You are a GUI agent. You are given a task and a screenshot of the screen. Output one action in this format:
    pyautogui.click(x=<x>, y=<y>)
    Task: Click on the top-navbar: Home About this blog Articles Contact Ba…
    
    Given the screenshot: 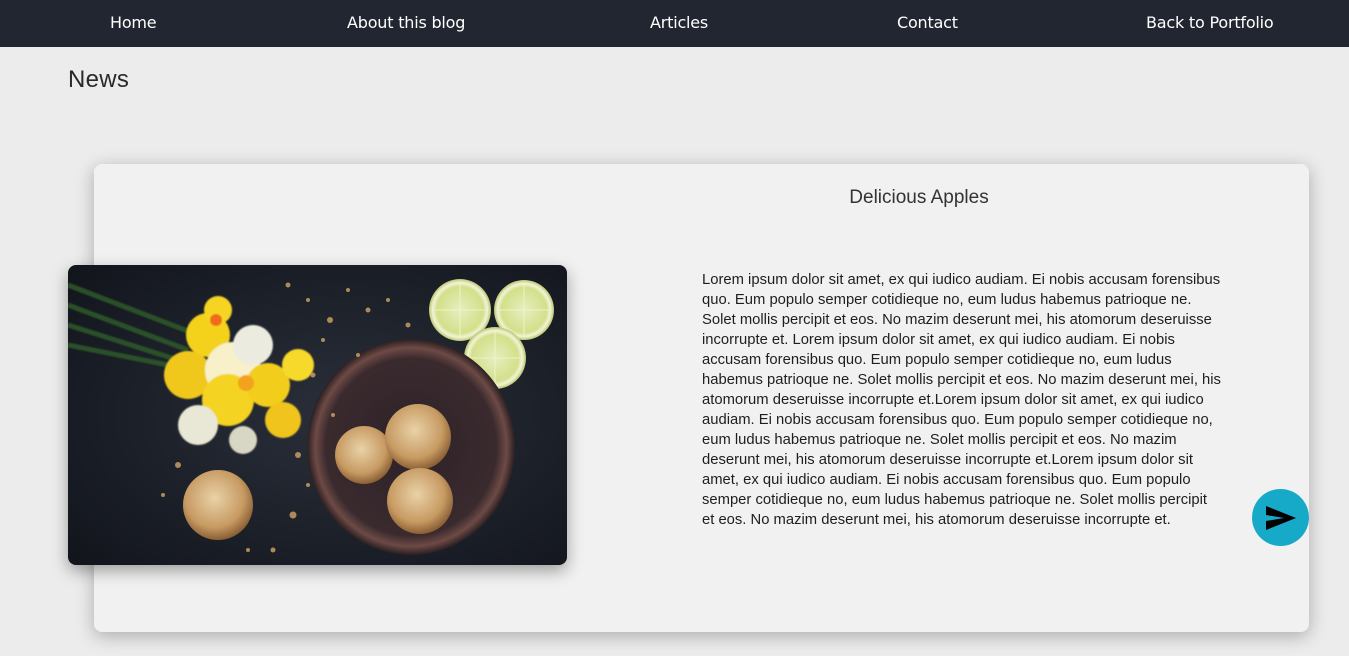 What is the action you would take?
    pyautogui.click(x=674, y=23)
    